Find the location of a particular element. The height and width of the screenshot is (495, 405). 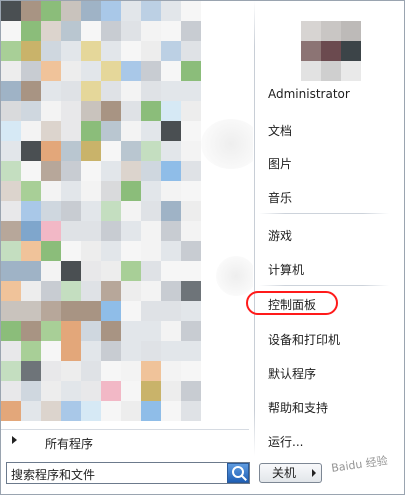

menu-default-programs: 默认程序 is located at coordinates (292, 373).